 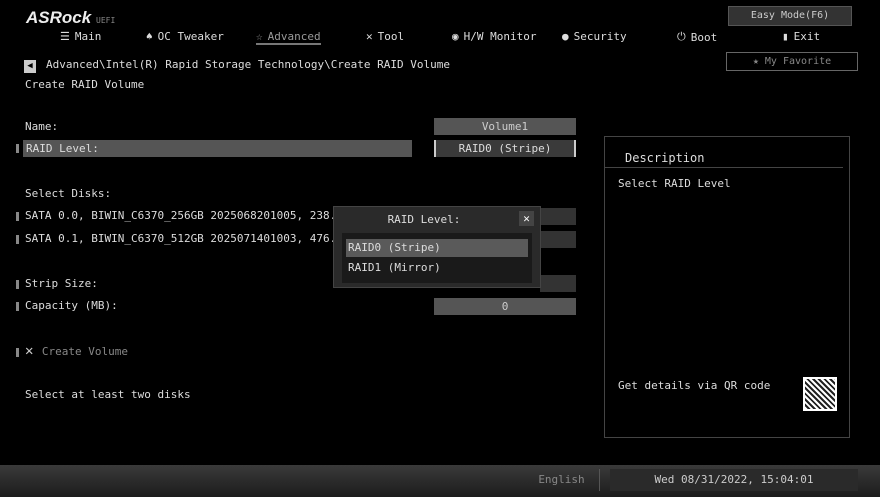 What do you see at coordinates (758, 61) in the screenshot?
I see `star-icon: ★` at bounding box center [758, 61].